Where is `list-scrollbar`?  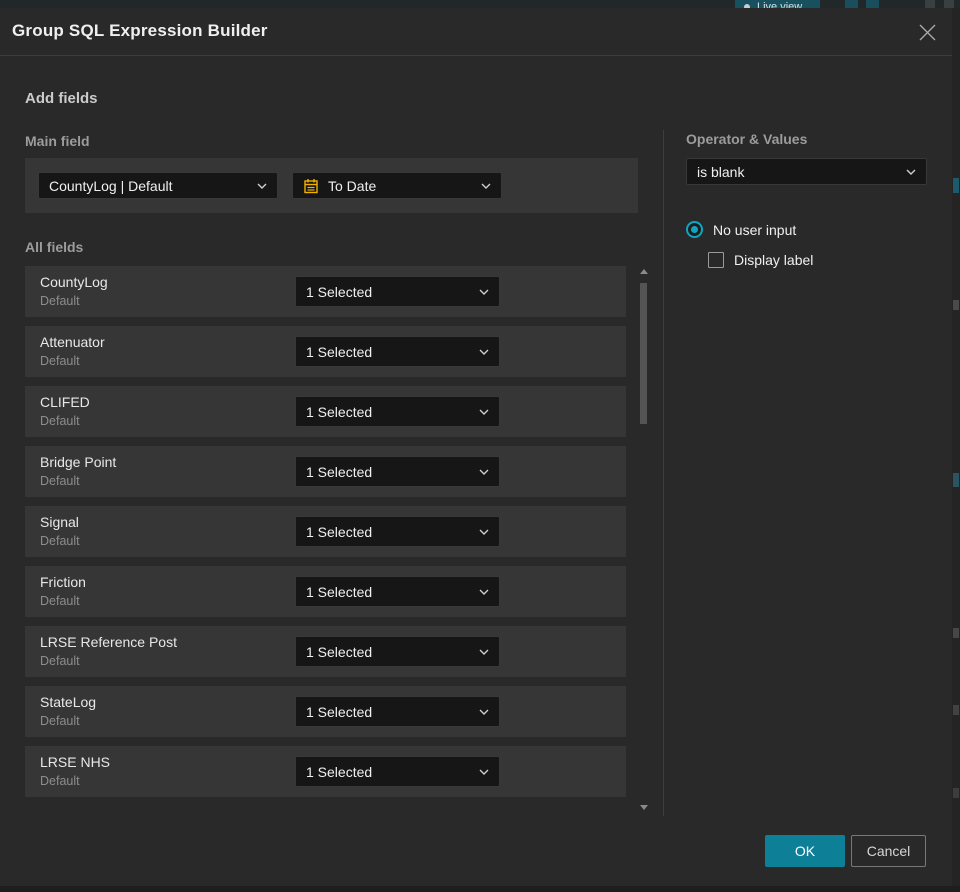 list-scrollbar is located at coordinates (644, 538).